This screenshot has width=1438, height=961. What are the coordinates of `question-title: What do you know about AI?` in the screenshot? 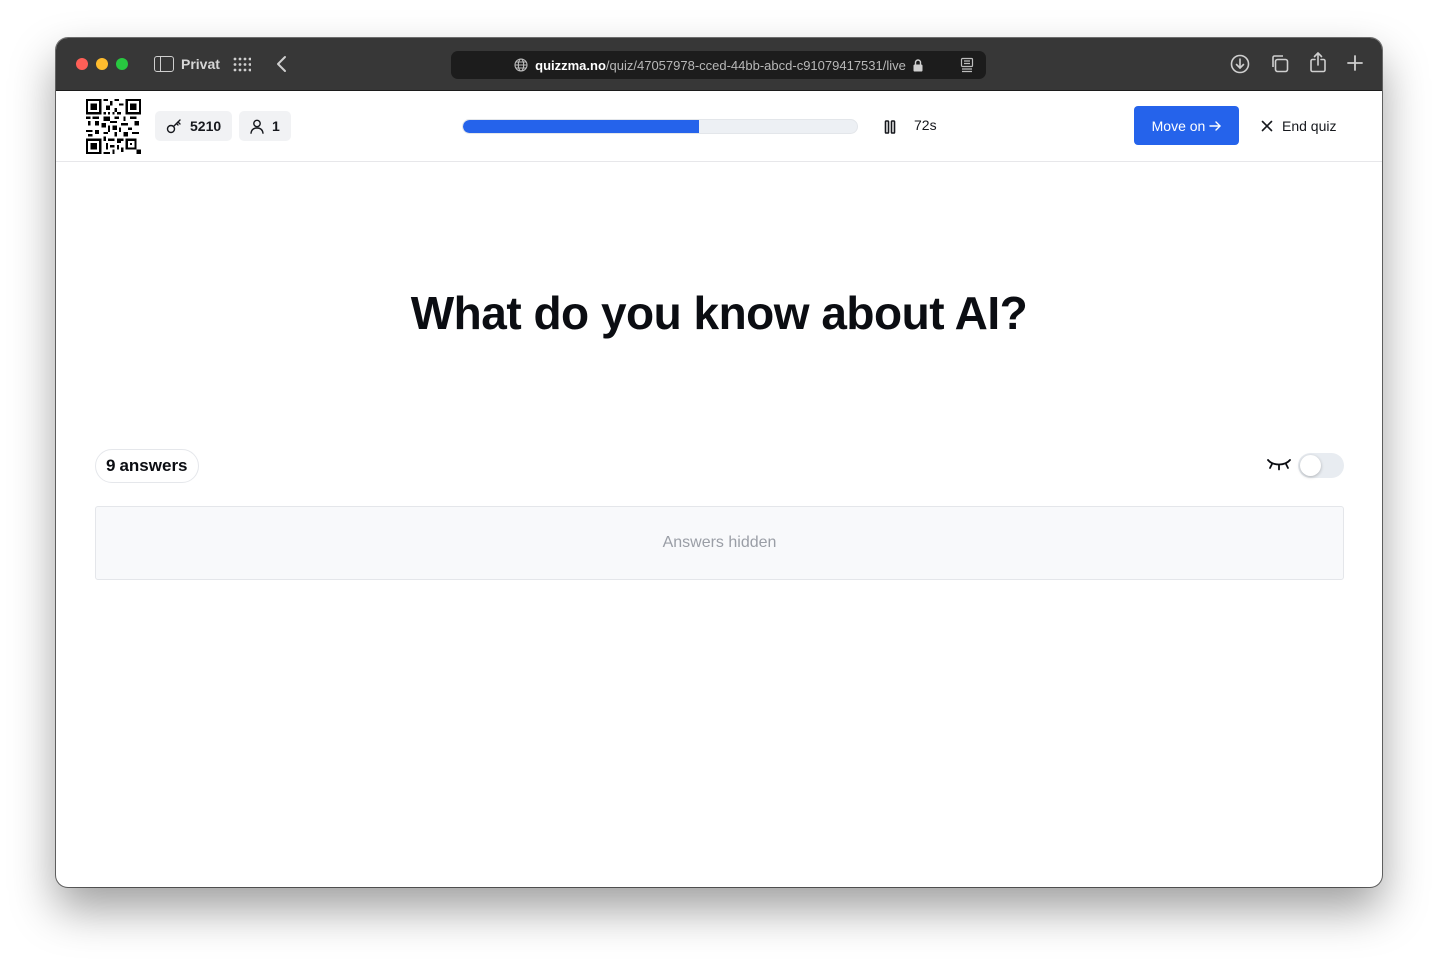 It's located at (719, 313).